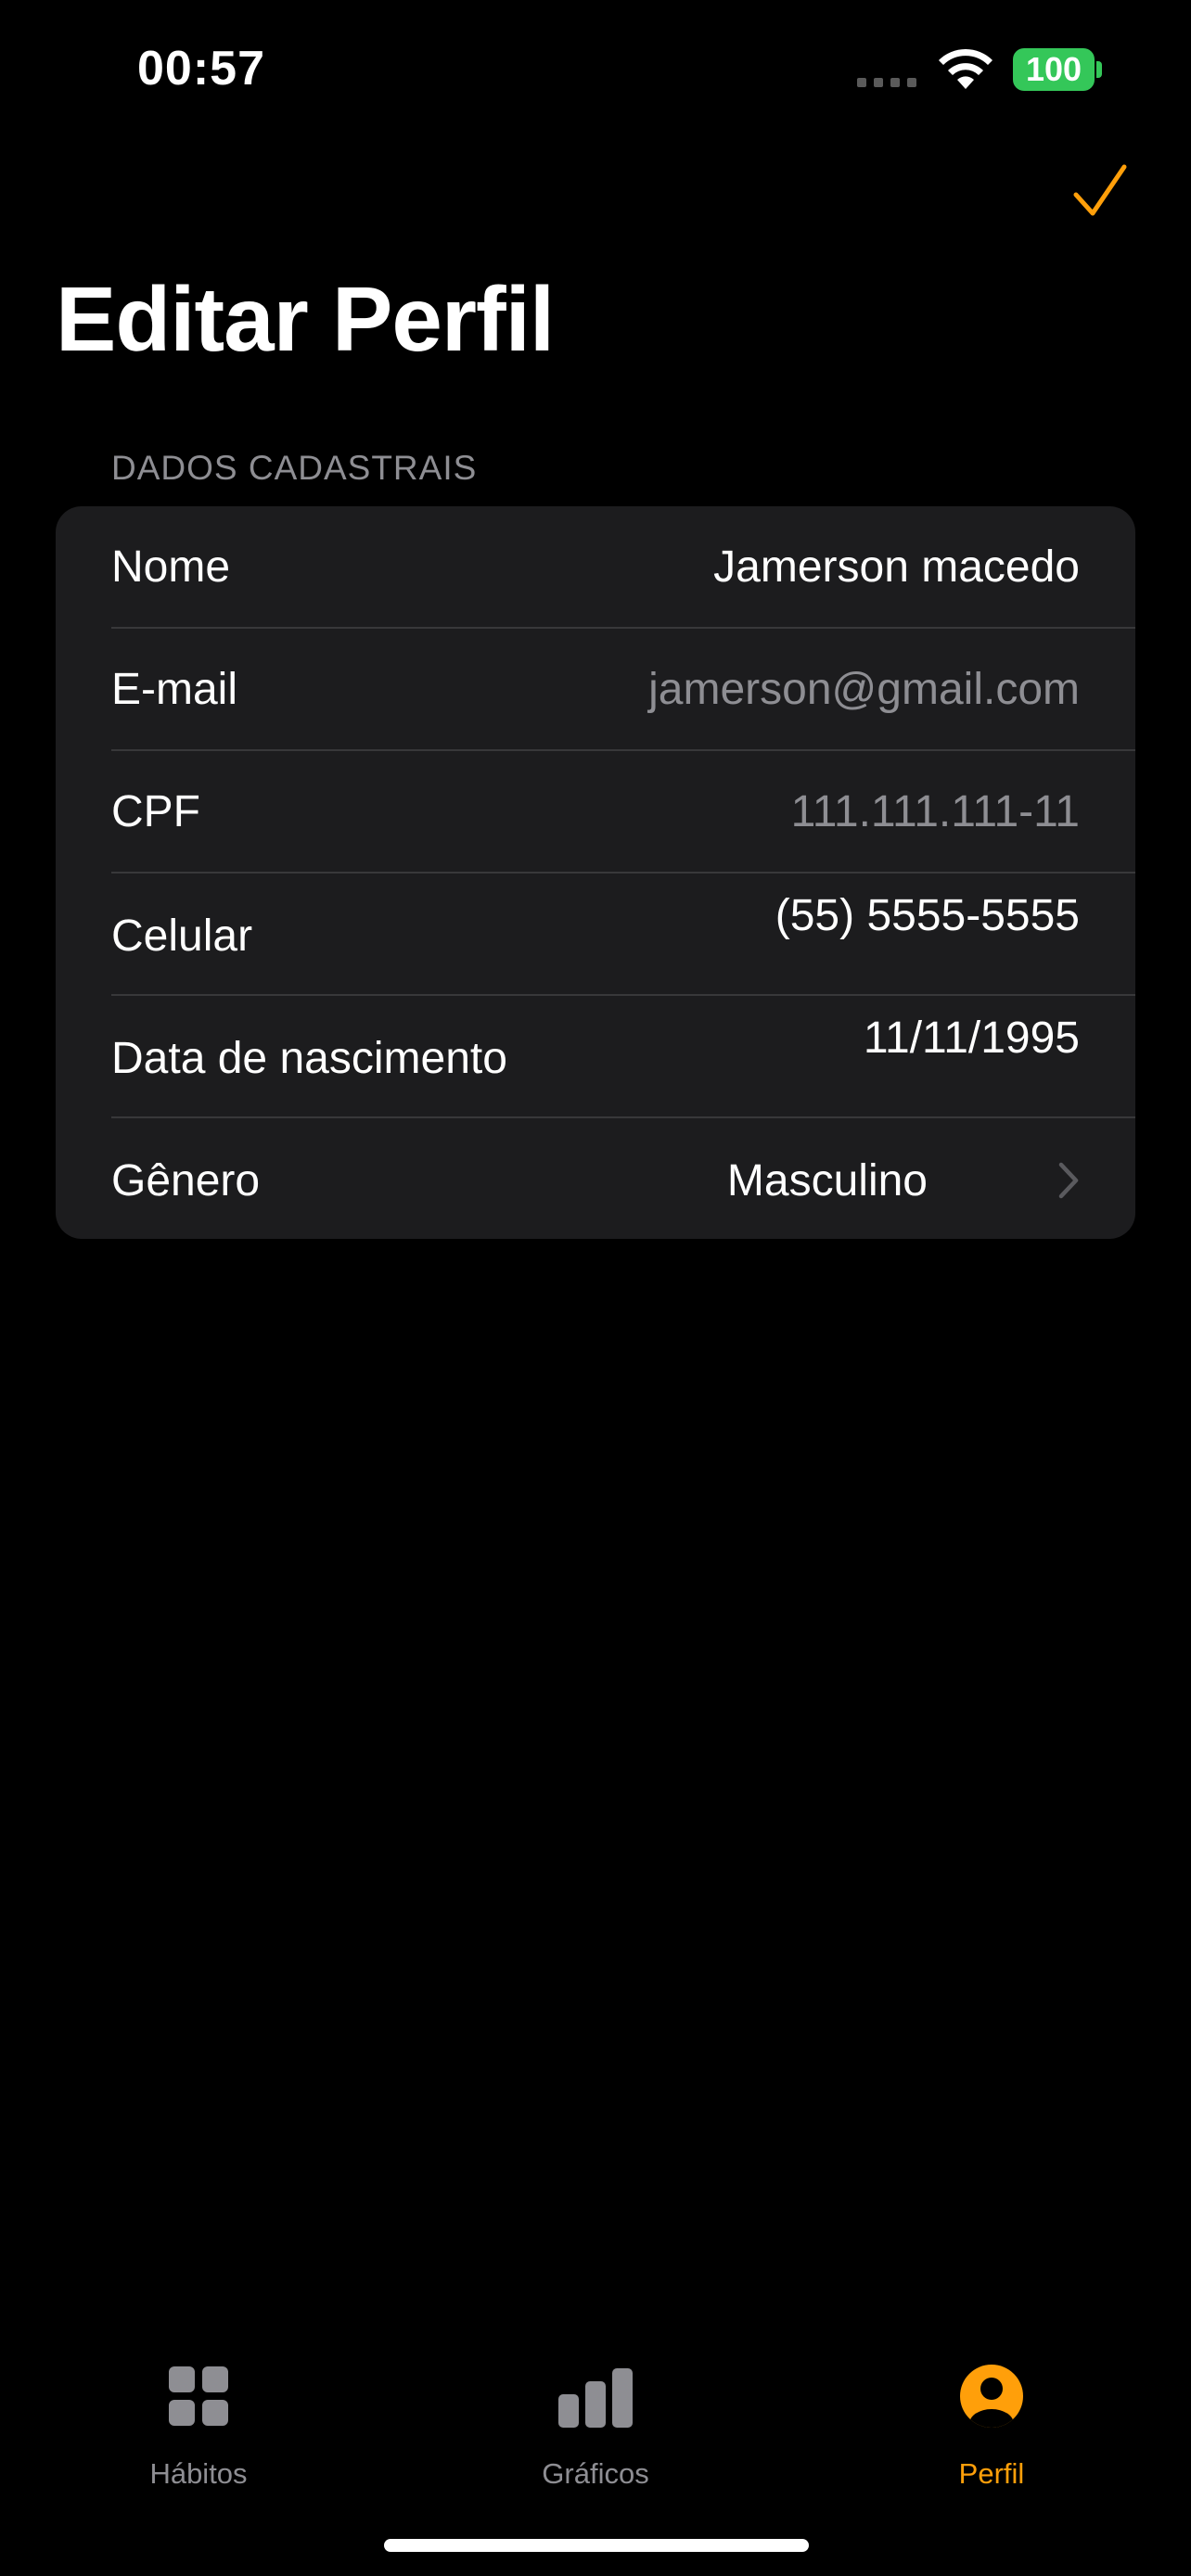 This screenshot has width=1191, height=2576. What do you see at coordinates (1100, 191) in the screenshot?
I see `done-checkmark-icon` at bounding box center [1100, 191].